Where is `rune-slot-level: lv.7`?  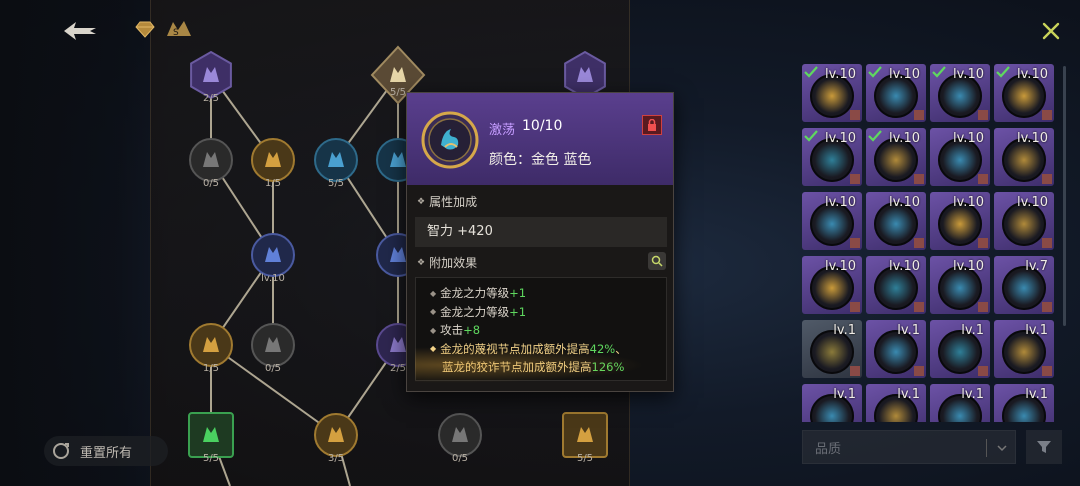 rune-slot-level: lv.7 is located at coordinates (1036, 266).